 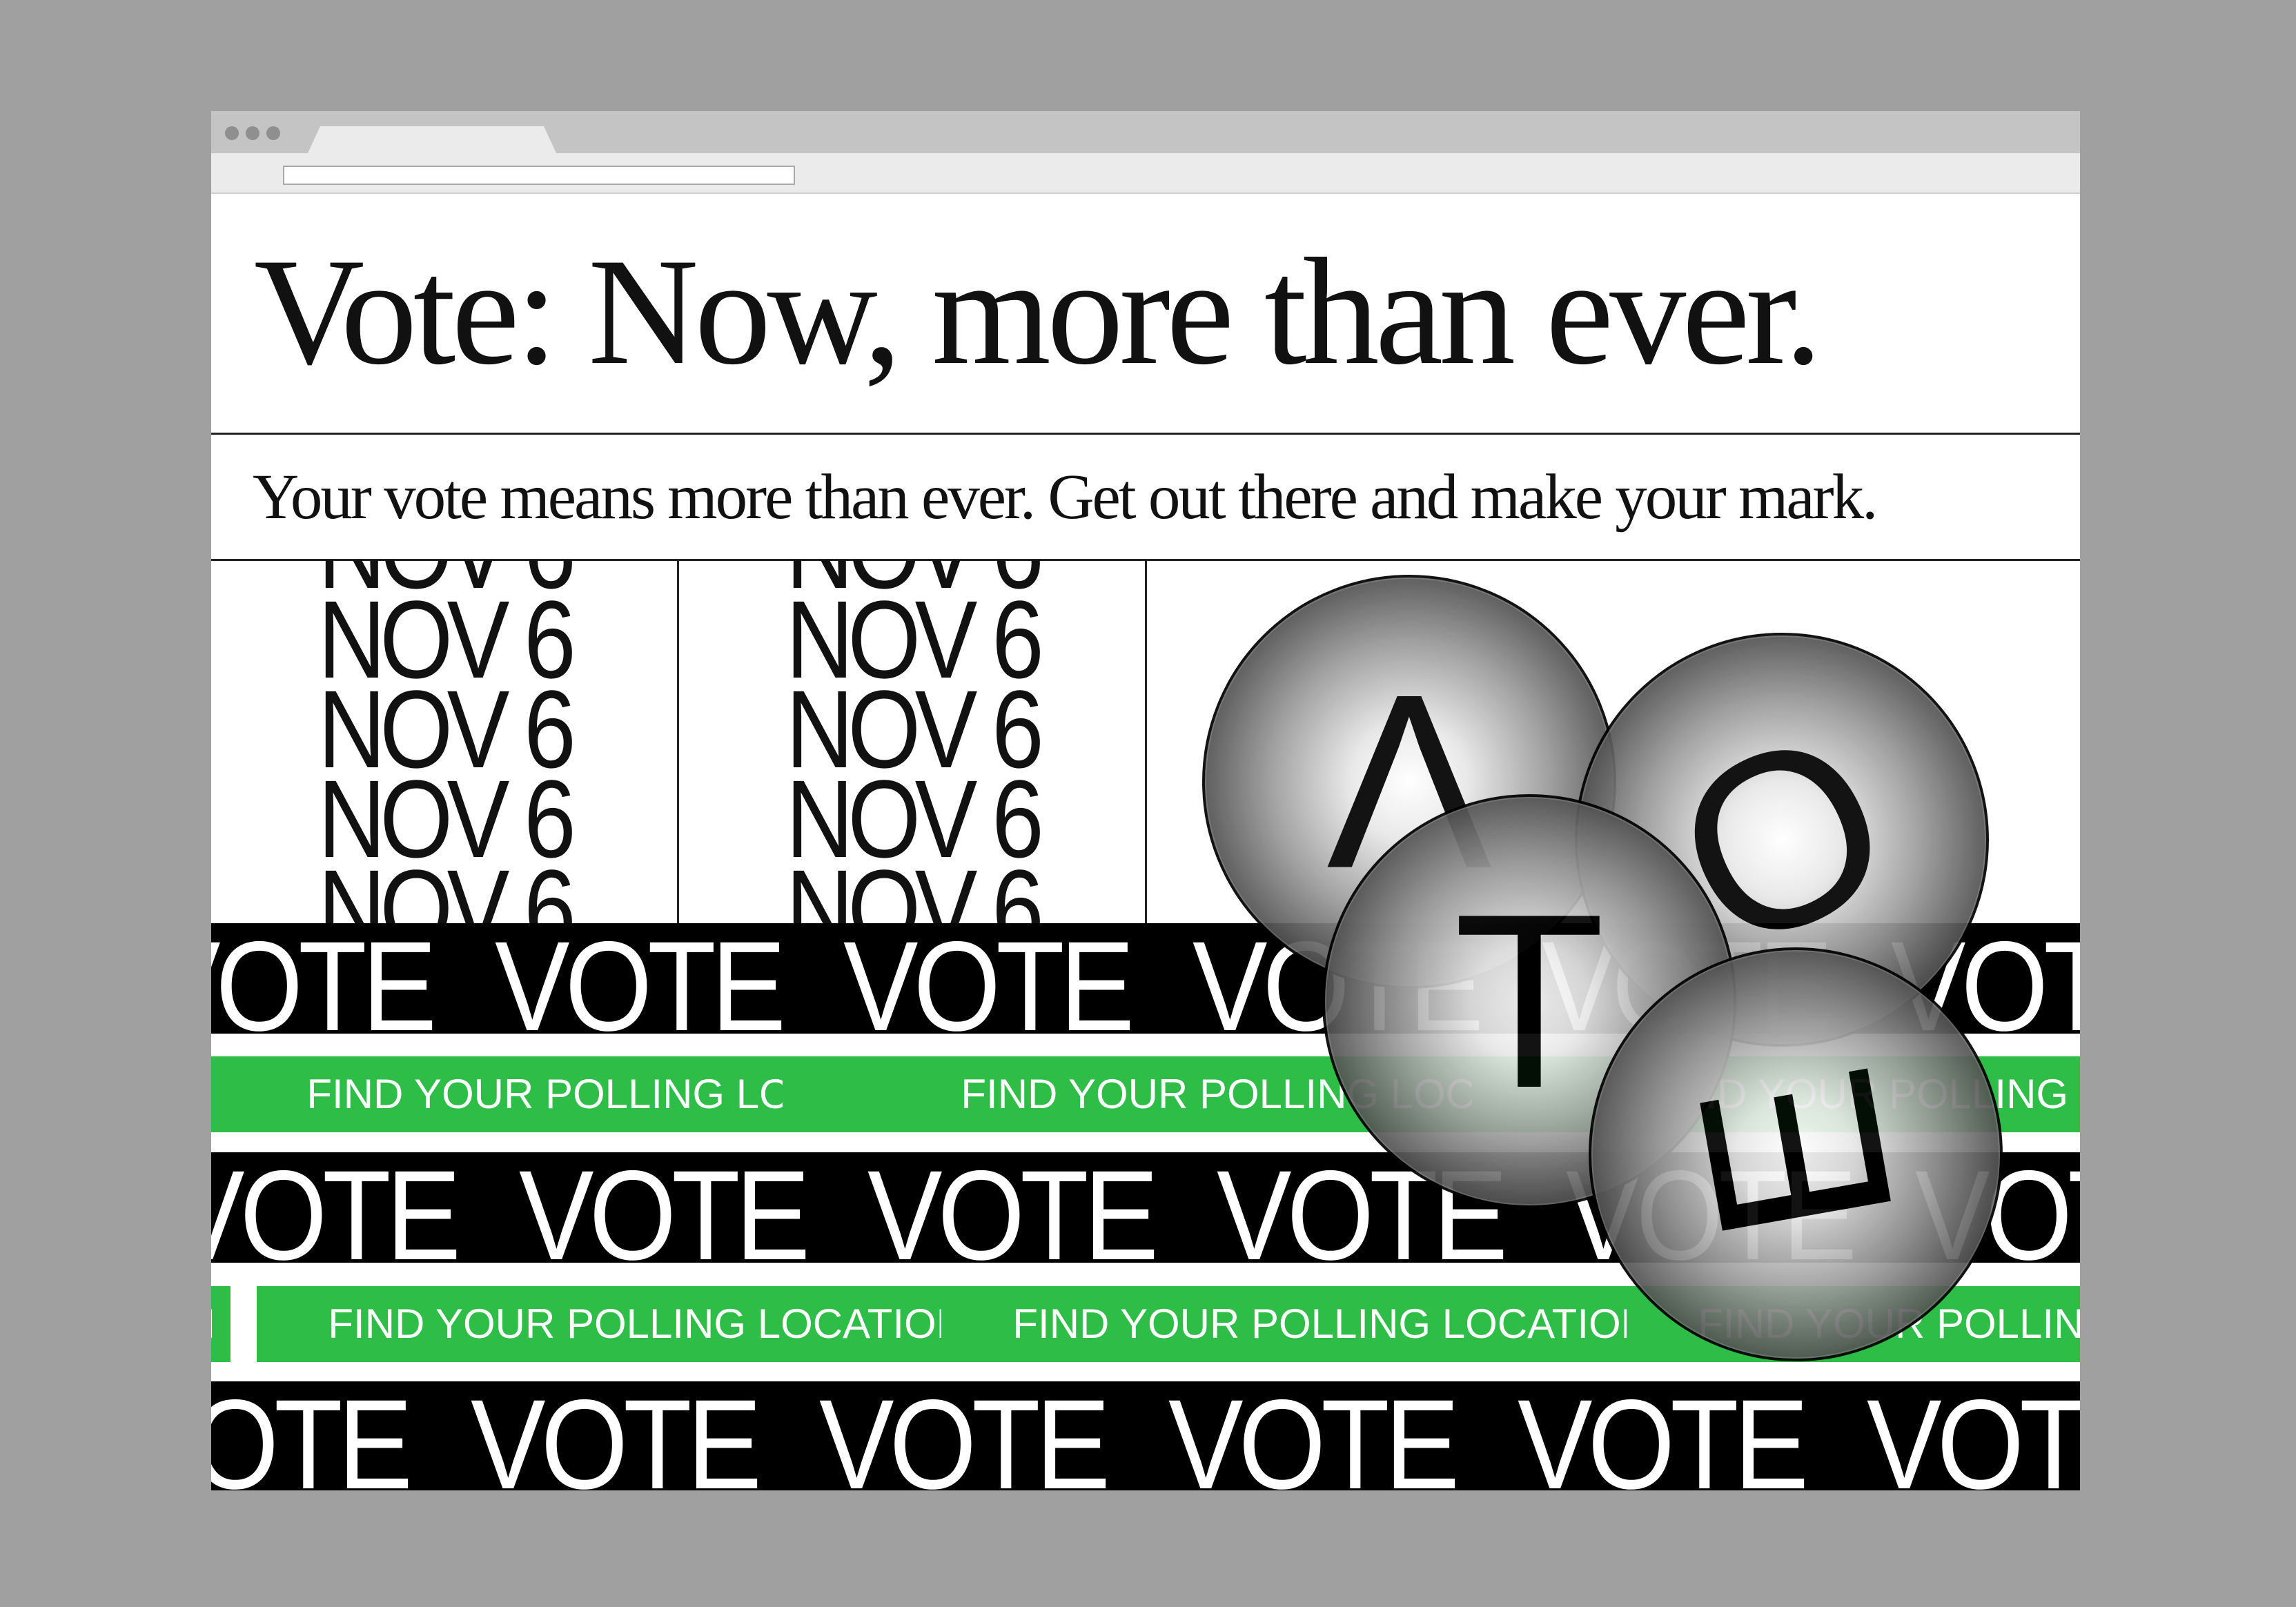 What do you see at coordinates (432, 139) in the screenshot?
I see `browser-tab` at bounding box center [432, 139].